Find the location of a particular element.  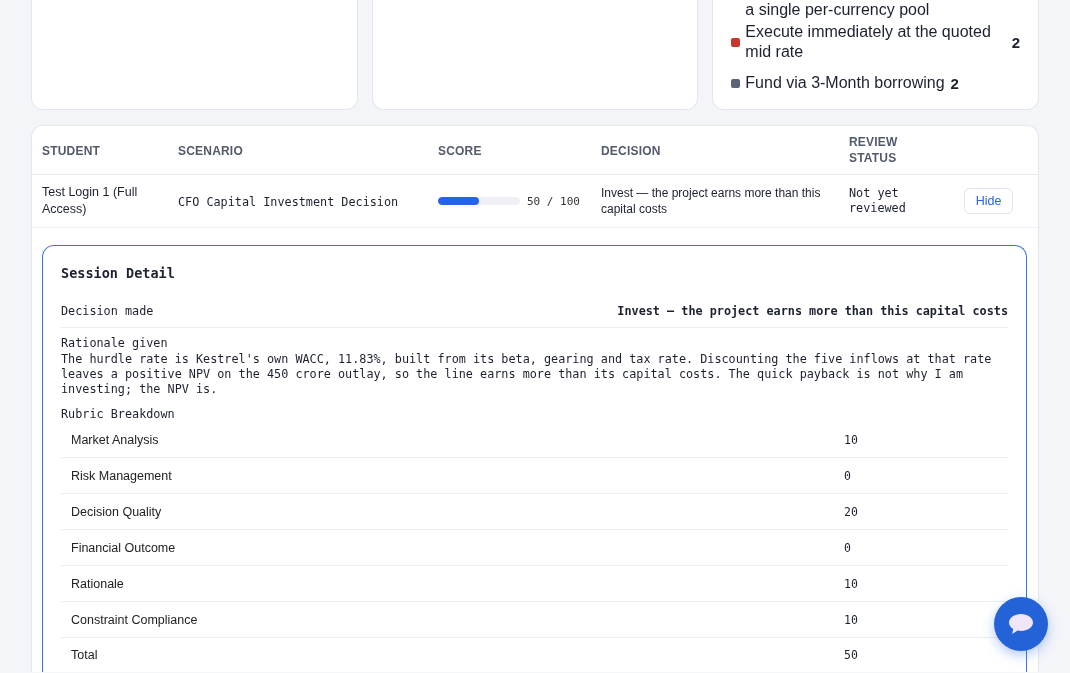

legend-label: a single per-currency pool is located at coordinates (837, 10).